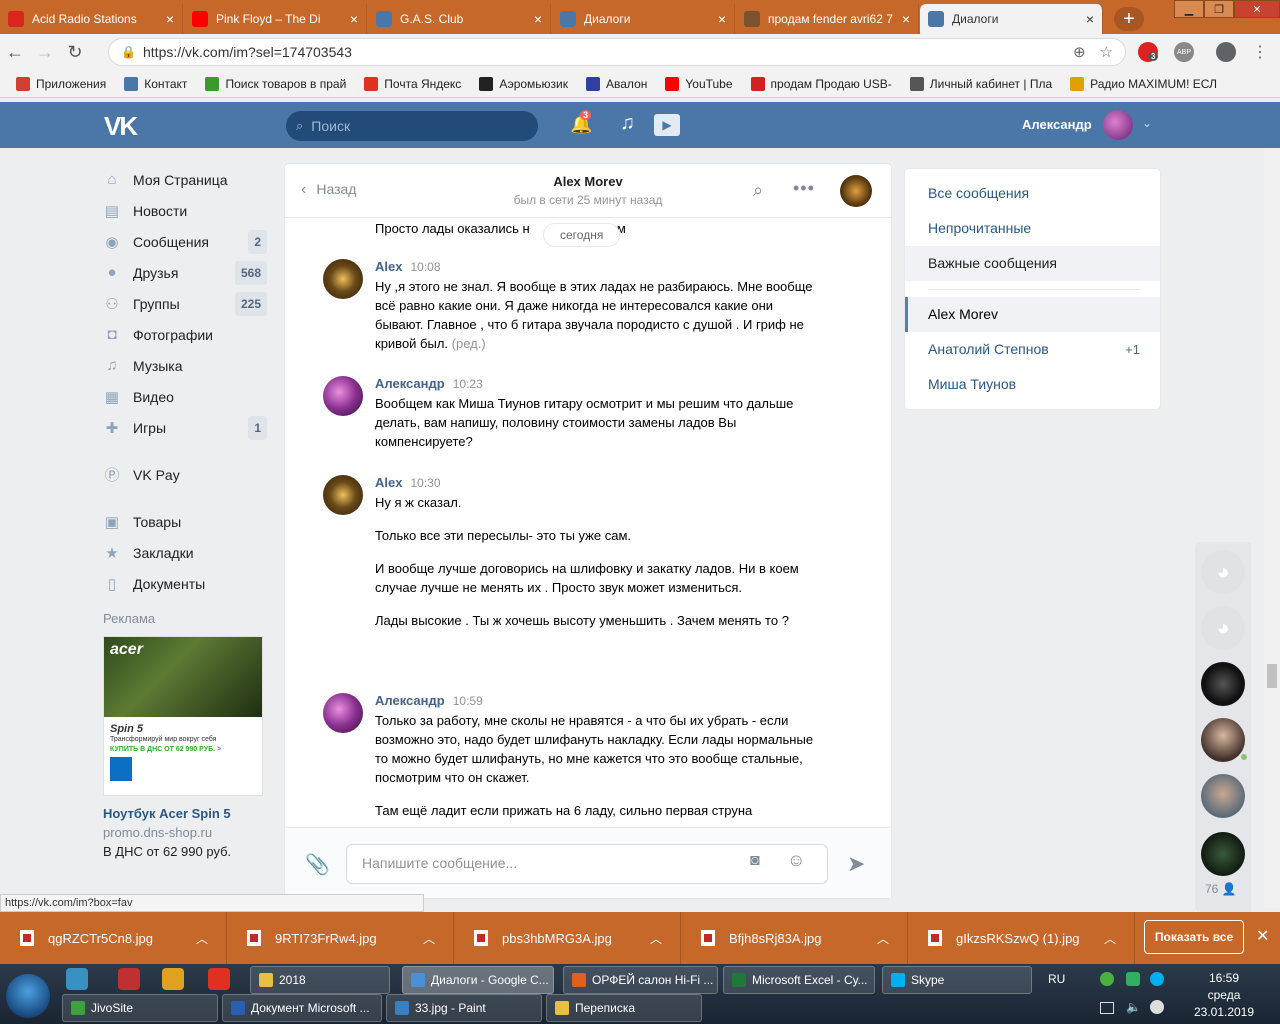 This screenshot has height=1024, width=1280. I want to click on clock: 16:59 среда 23.01.2019, so click(1224, 995).